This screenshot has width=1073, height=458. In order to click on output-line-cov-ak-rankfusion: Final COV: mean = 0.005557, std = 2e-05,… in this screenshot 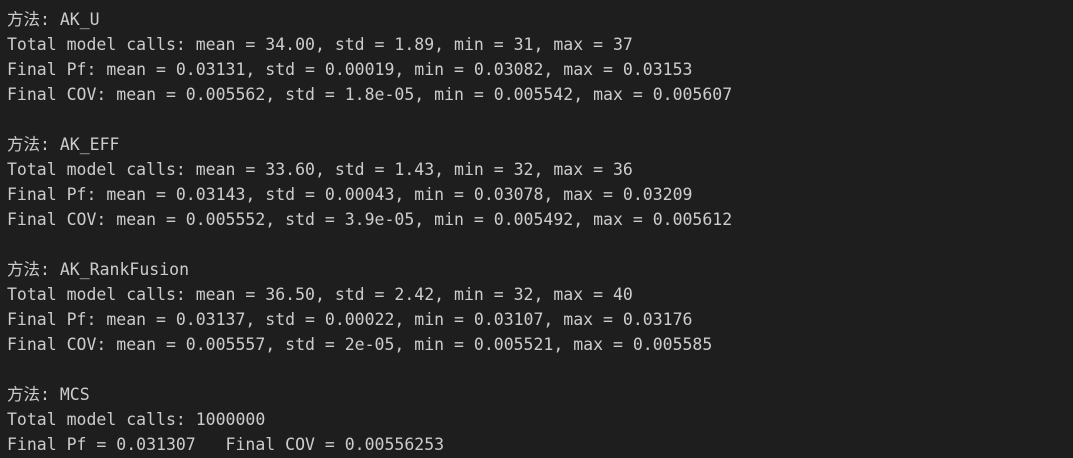, I will do `click(360, 344)`.